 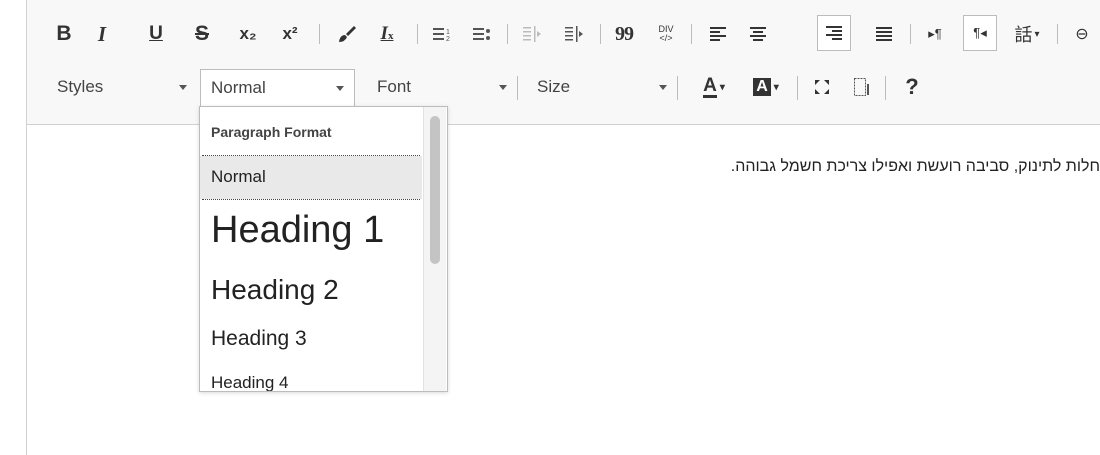 I want to click on align-right-icon, so click(x=834, y=33).